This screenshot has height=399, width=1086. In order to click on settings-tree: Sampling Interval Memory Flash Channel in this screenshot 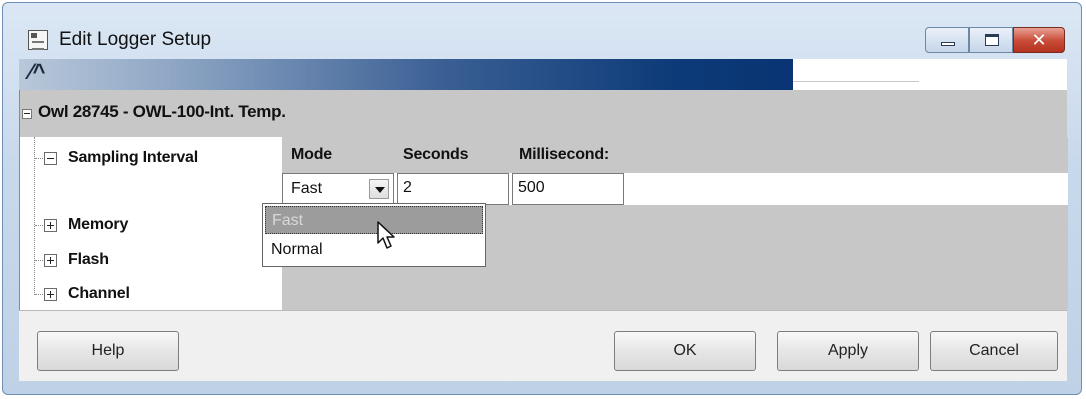, I will do `click(151, 223)`.